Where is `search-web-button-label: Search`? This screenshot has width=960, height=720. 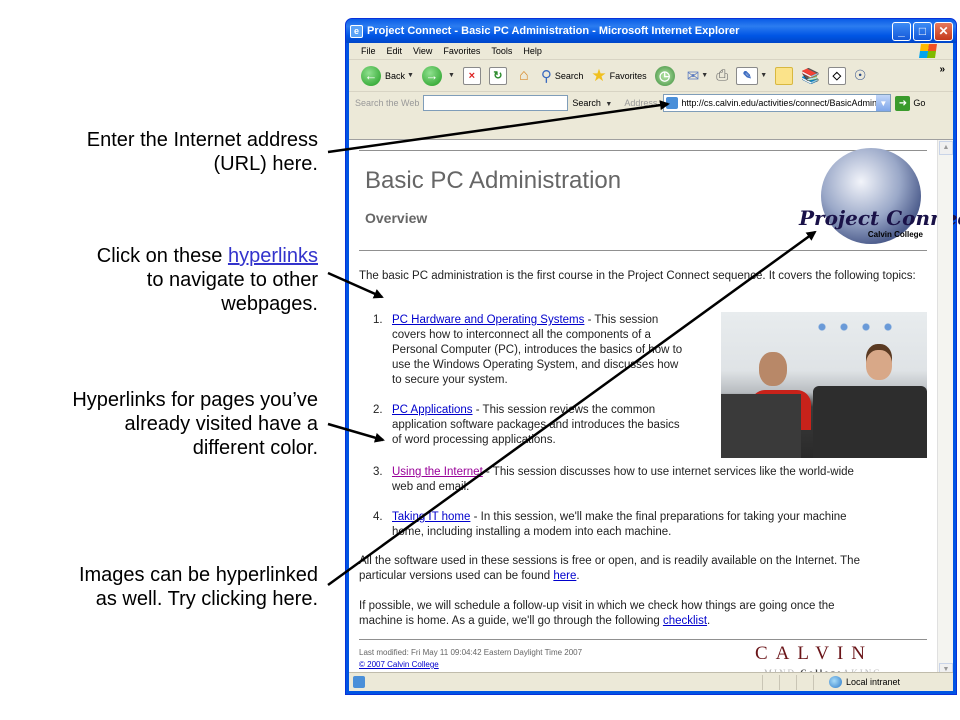 search-web-button-label: Search is located at coordinates (586, 103).